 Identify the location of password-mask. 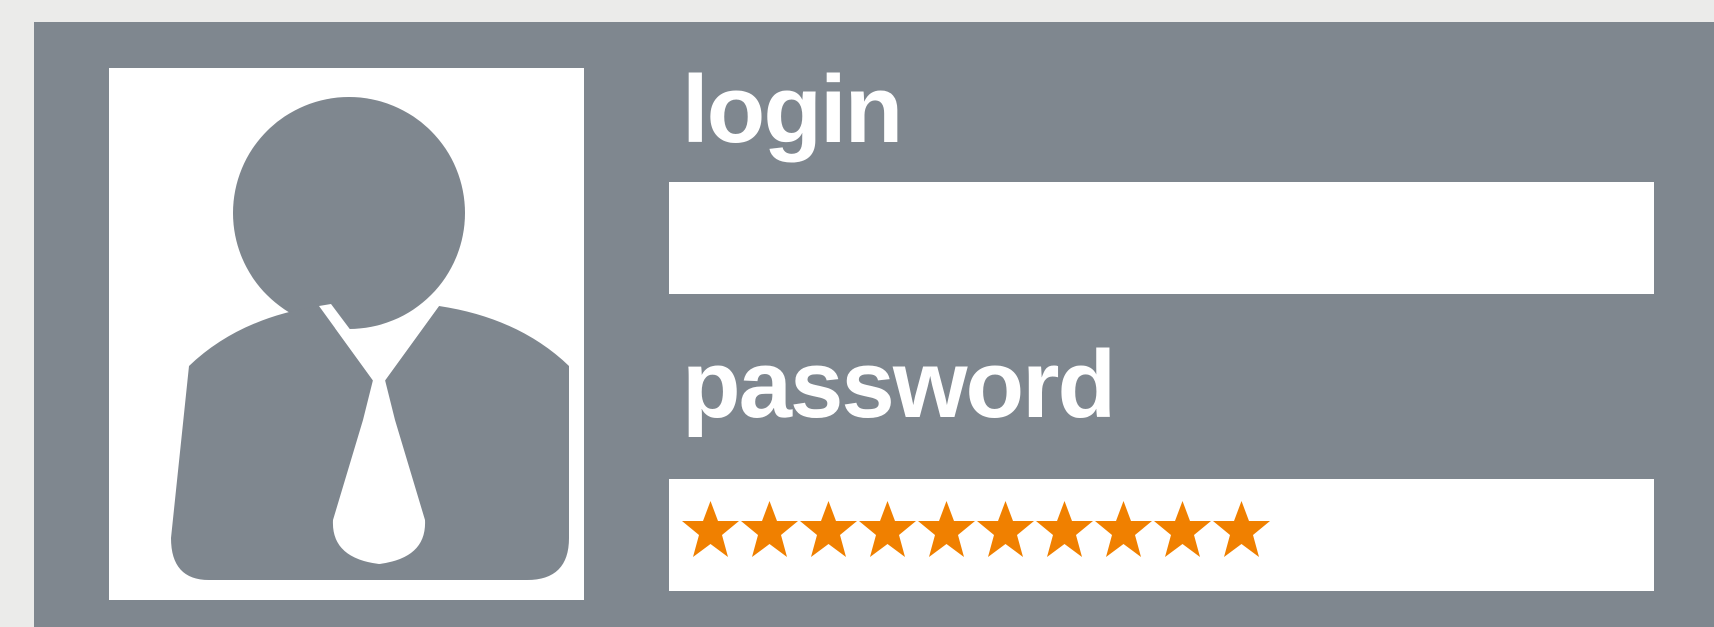
(976, 544).